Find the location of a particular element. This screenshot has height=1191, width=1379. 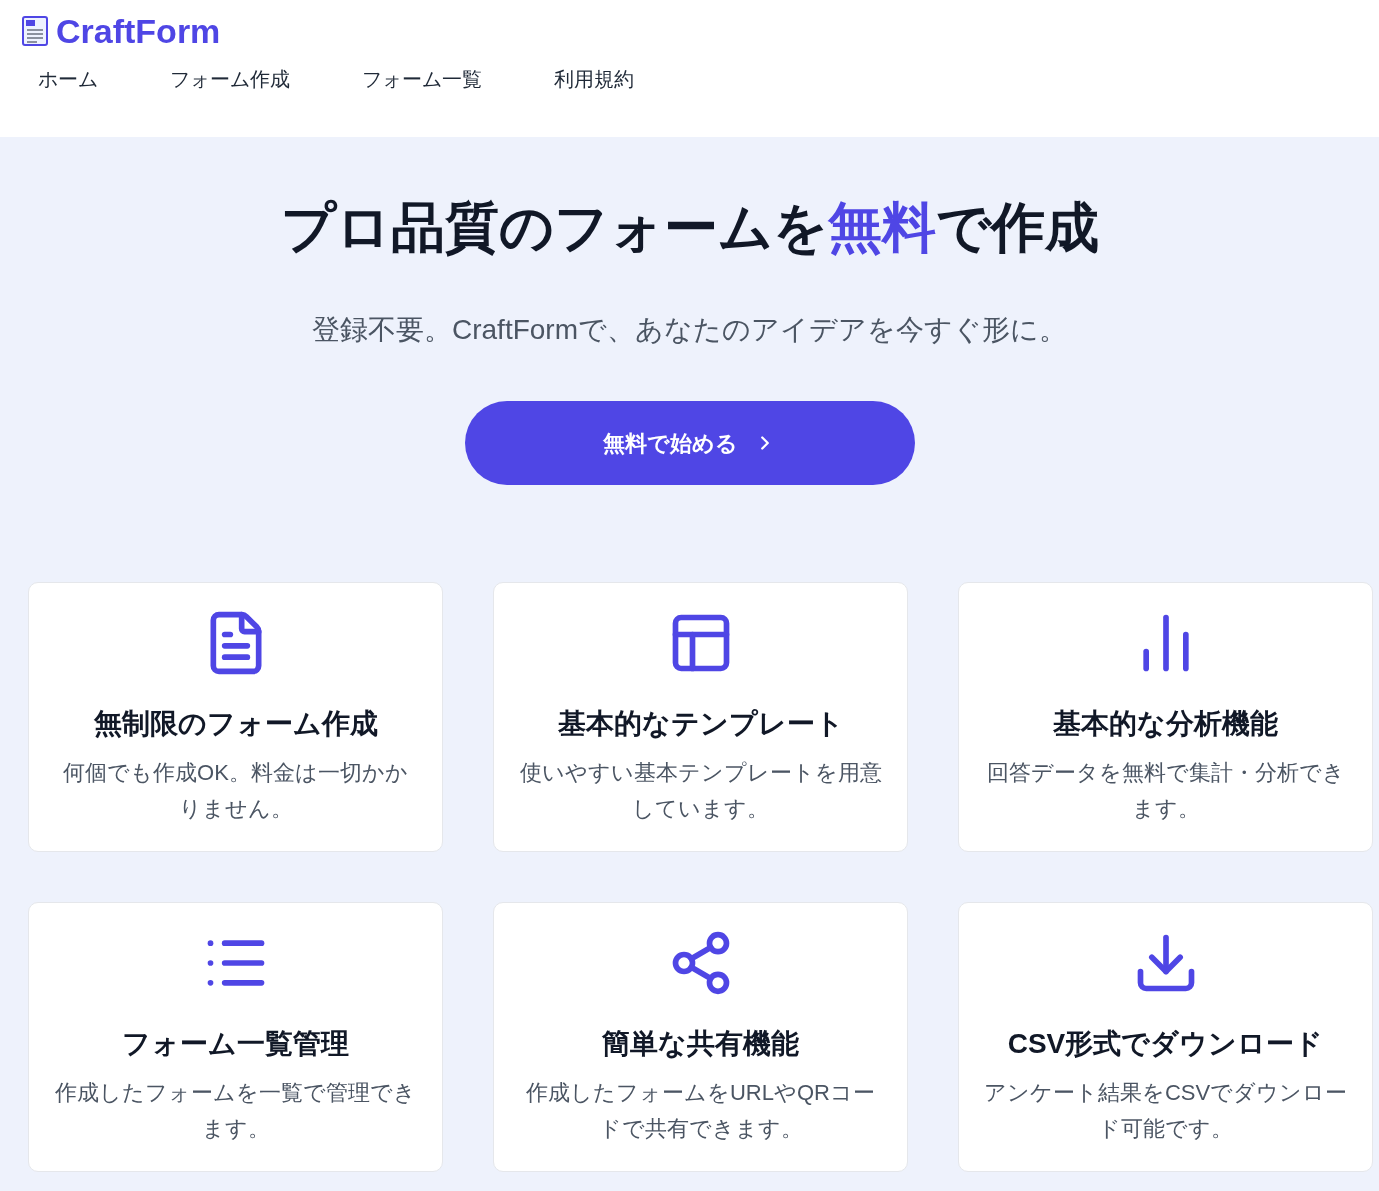

nav-link: ホーム is located at coordinates (68, 79).